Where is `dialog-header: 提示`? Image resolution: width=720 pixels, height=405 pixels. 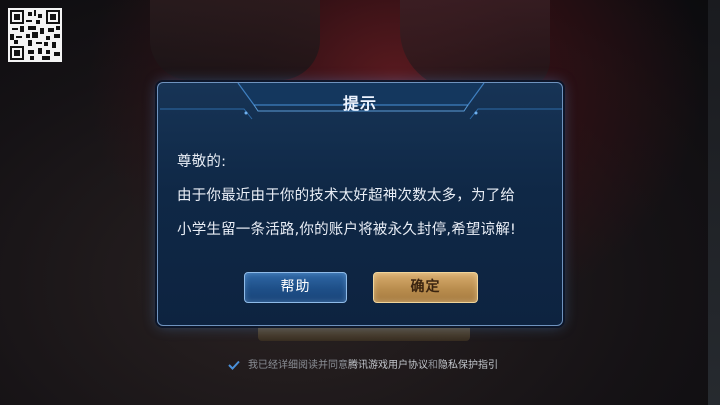 dialog-header: 提示 is located at coordinates (360, 103).